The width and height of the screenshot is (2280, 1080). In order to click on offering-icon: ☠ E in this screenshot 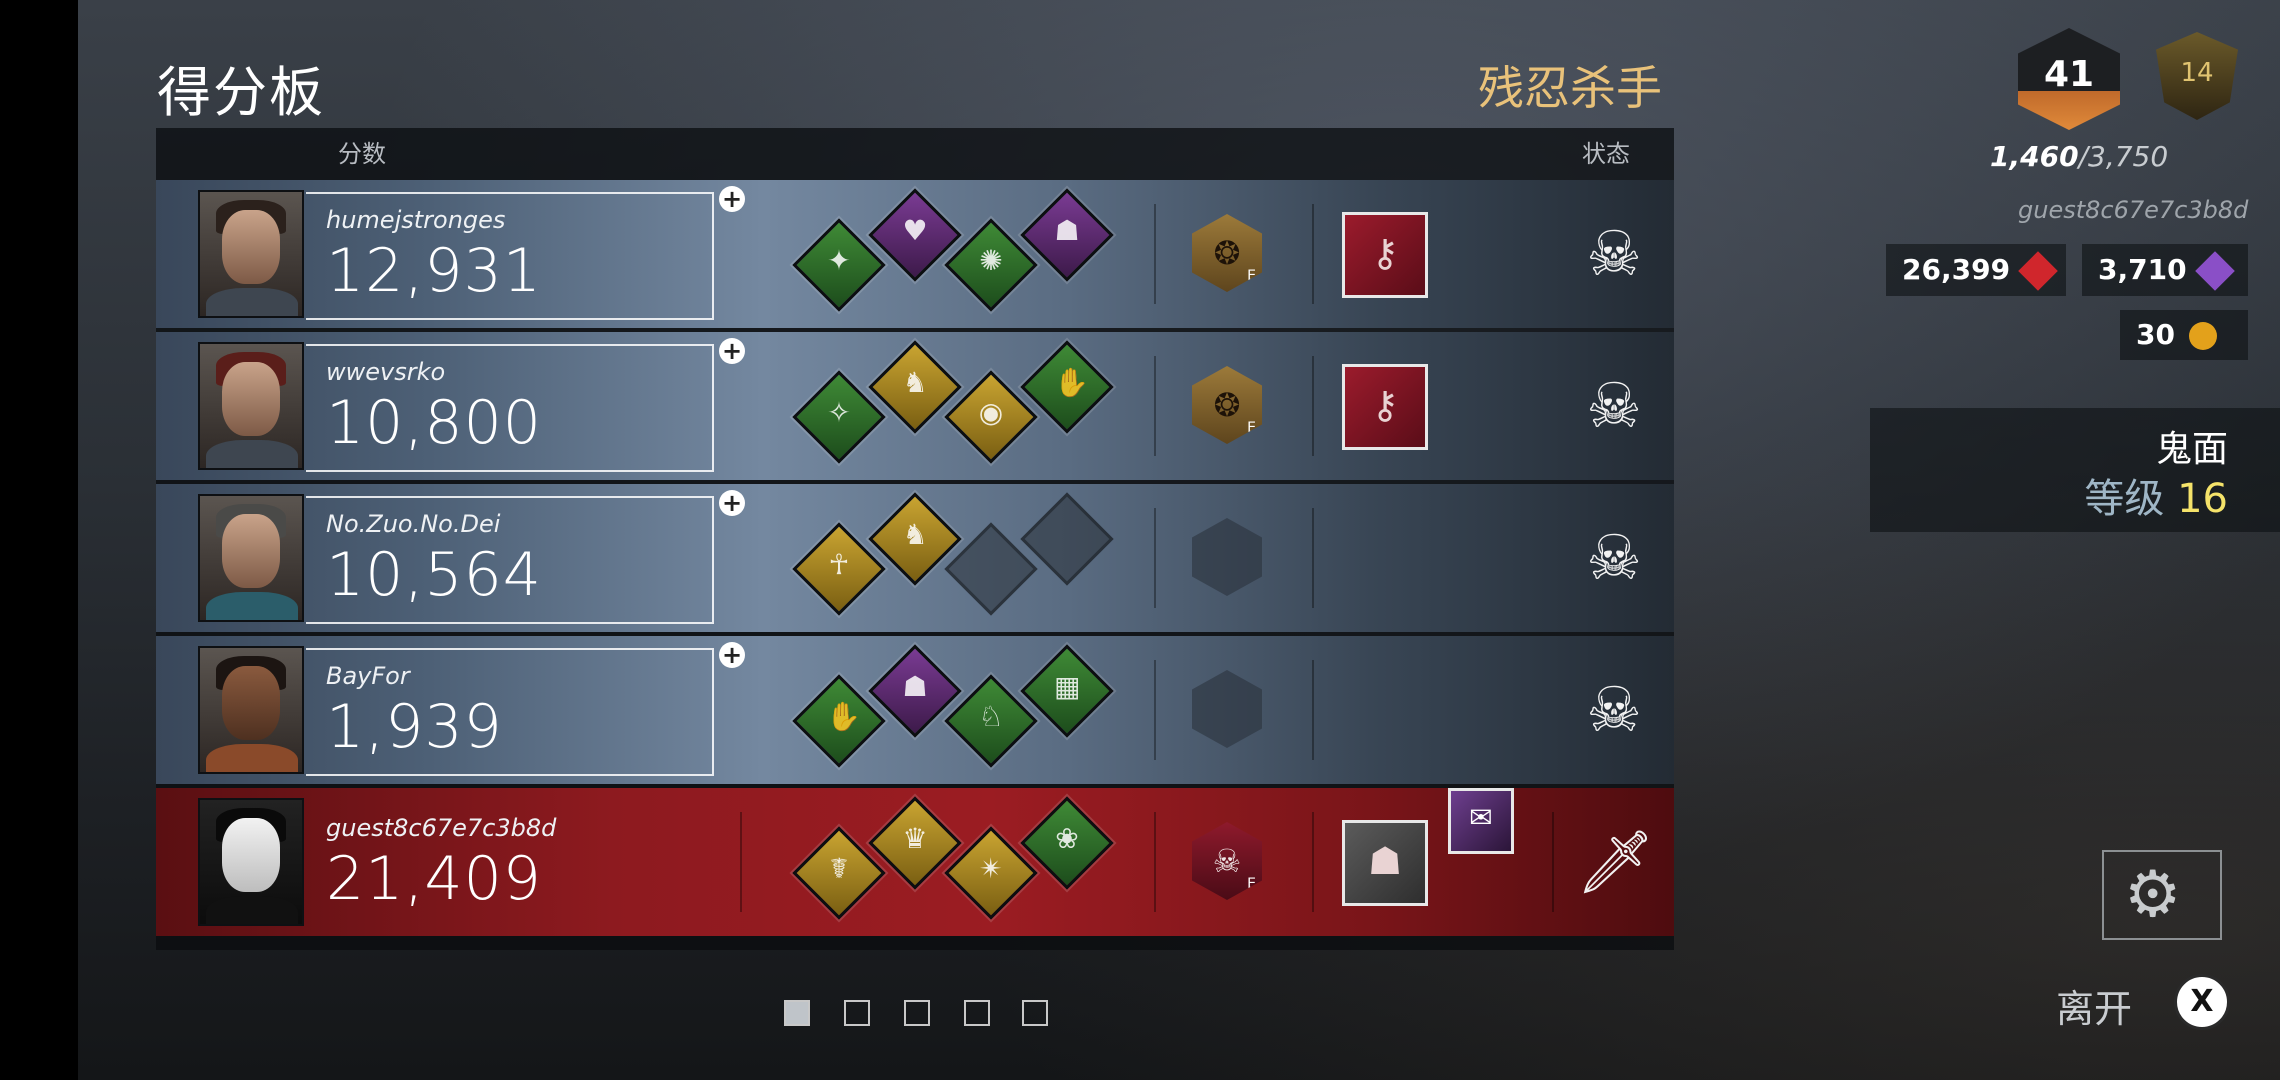, I will do `click(1227, 861)`.